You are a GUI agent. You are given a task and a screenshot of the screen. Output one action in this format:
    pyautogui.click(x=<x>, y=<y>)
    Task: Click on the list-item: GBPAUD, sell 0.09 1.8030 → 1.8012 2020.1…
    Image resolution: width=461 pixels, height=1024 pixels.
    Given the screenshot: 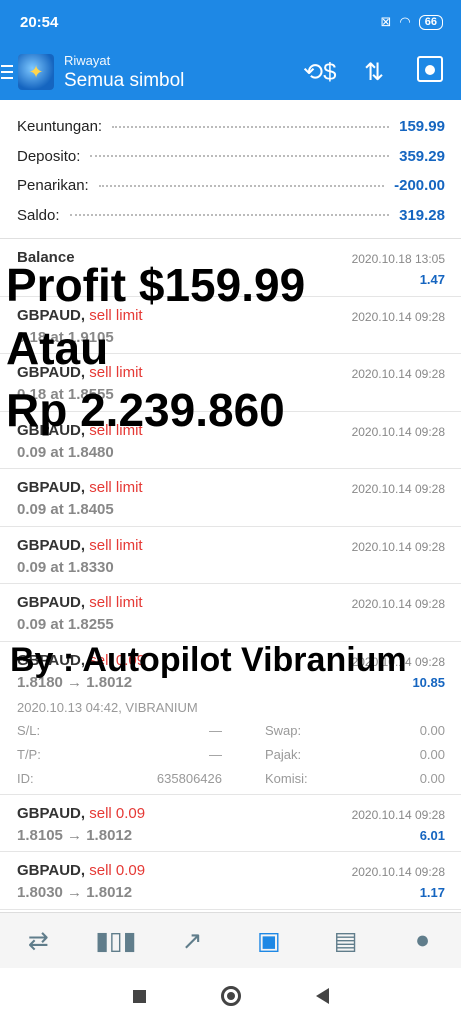 What is the action you would take?
    pyautogui.click(x=230, y=881)
    